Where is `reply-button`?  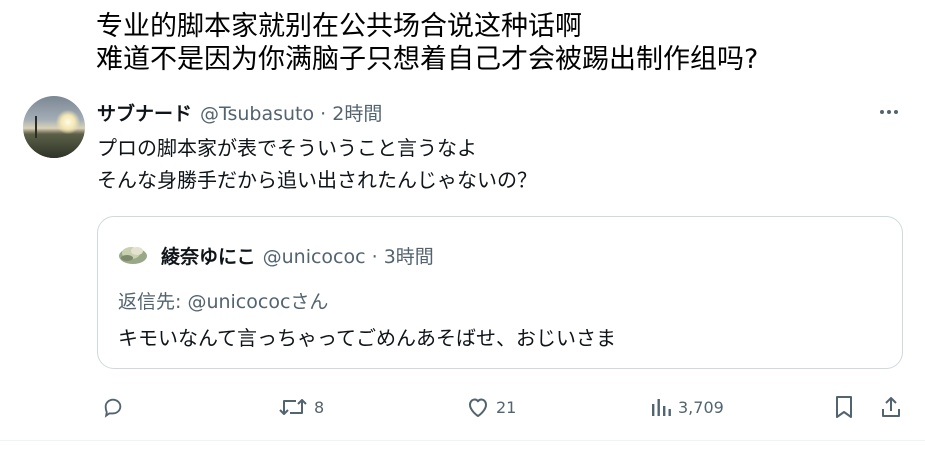
reply-button is located at coordinates (116, 407).